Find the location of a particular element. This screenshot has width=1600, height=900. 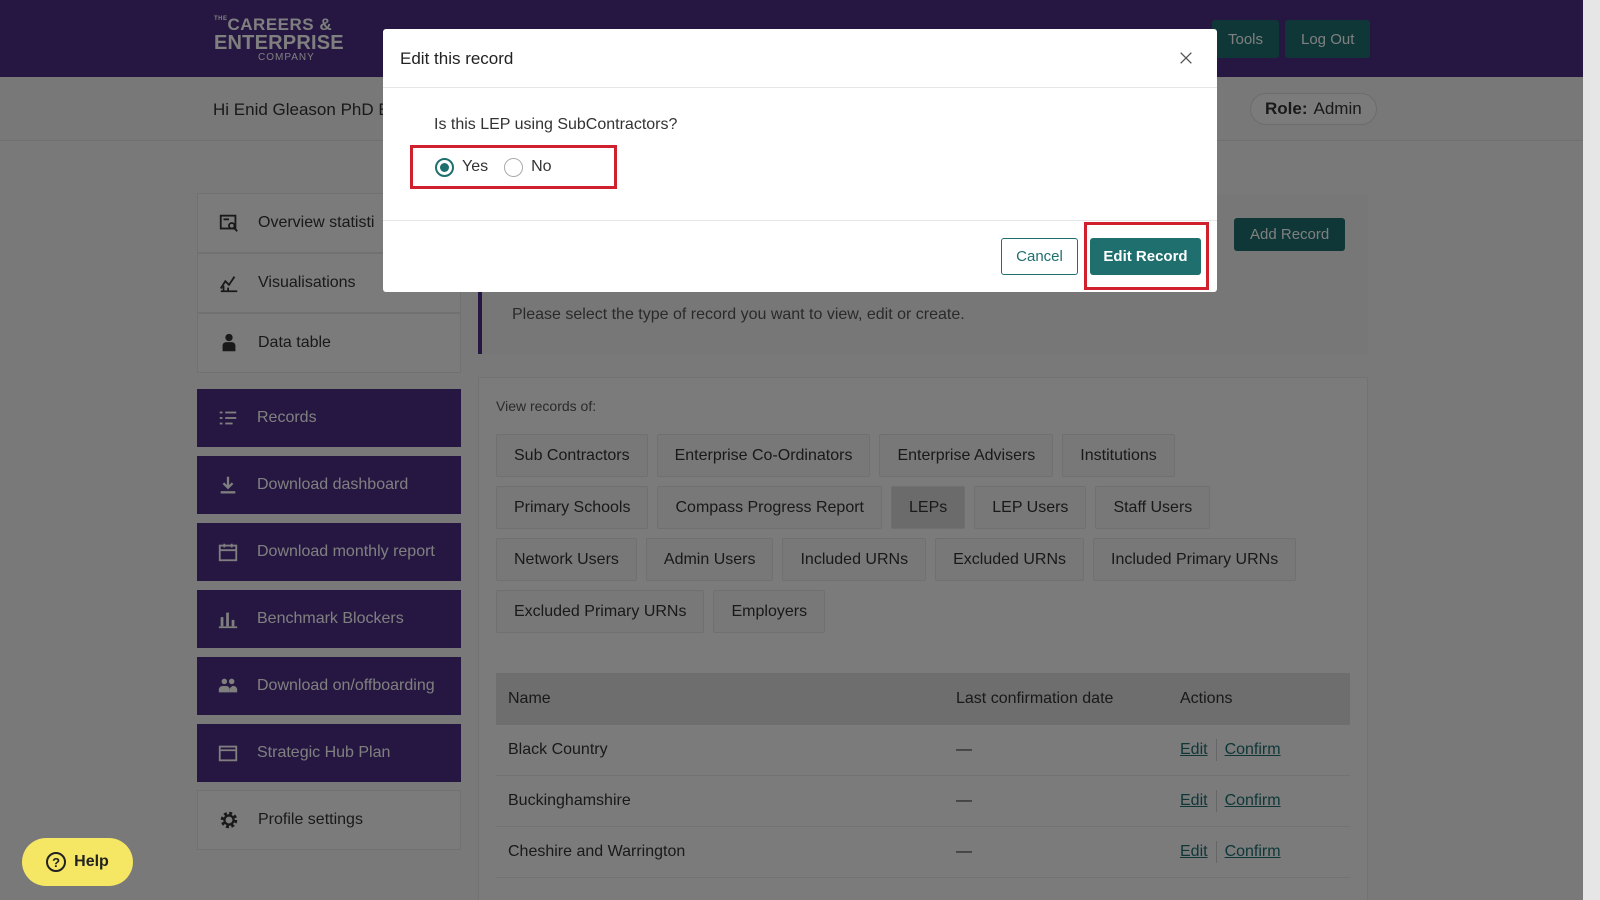

modal-title: Edit this record is located at coordinates (457, 58).